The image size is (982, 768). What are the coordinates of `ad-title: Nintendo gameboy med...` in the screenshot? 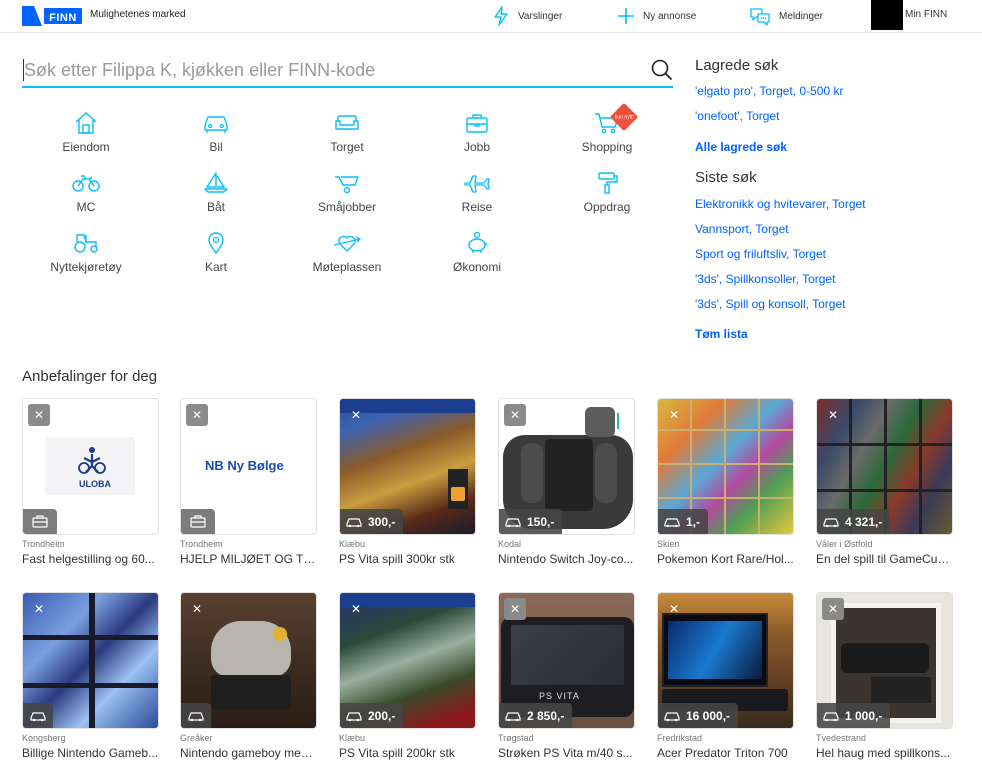 It's located at (248, 753).